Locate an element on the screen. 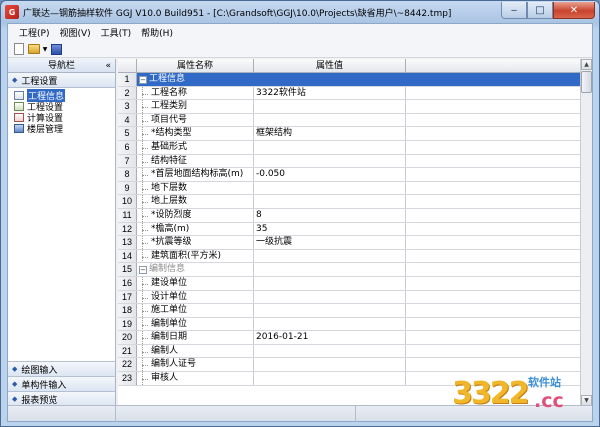  property-name-cell: − 工程信息 is located at coordinates (195, 79).